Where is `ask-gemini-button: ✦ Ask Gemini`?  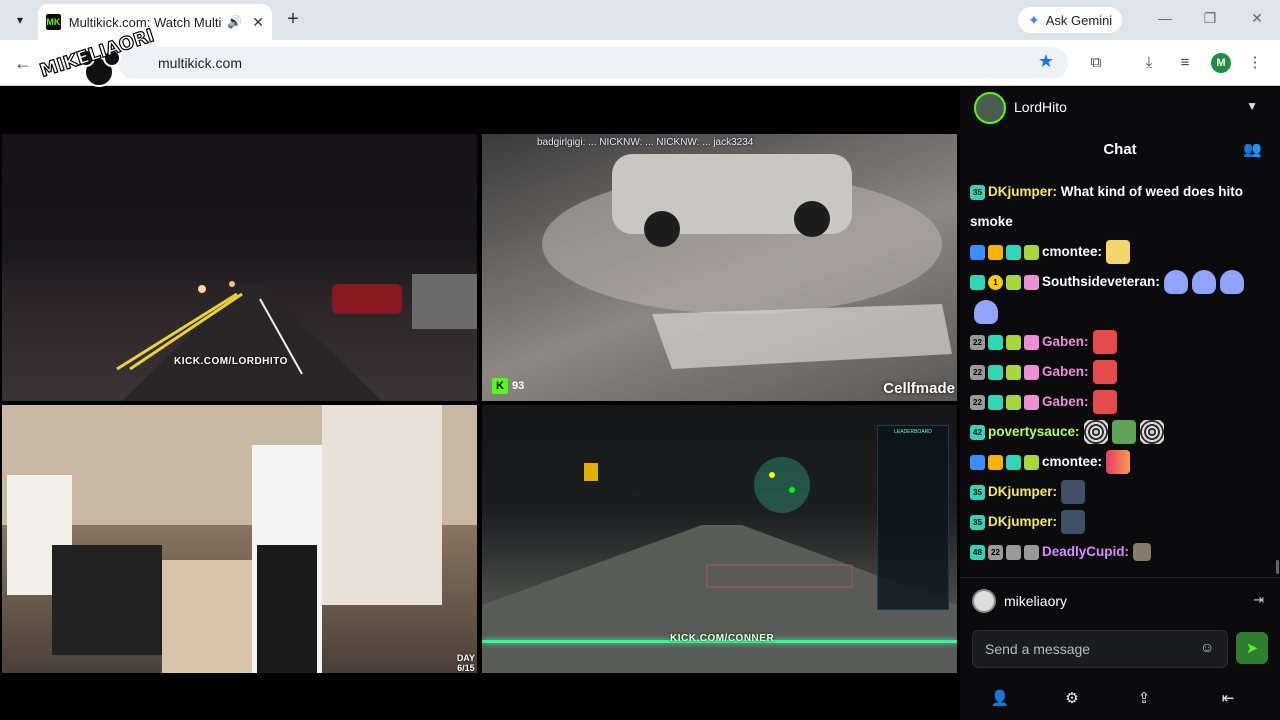 ask-gemini-button: ✦ Ask Gemini is located at coordinates (1070, 20).